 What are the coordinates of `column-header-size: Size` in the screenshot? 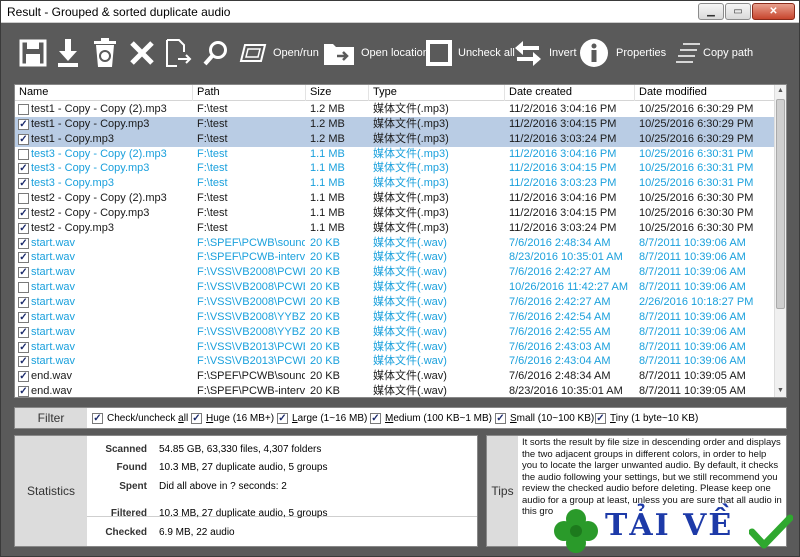 It's located at (337, 93).